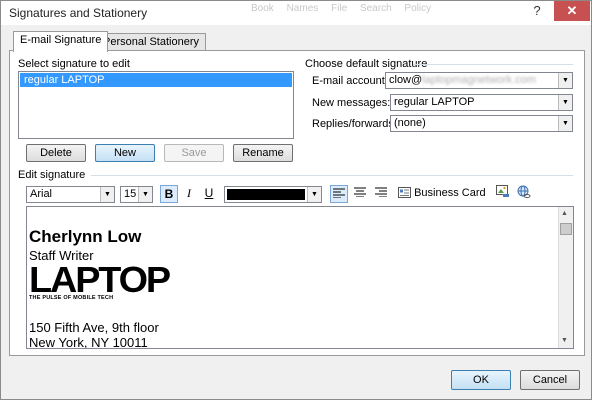 The width and height of the screenshot is (592, 400). I want to click on cancel-button: Cancel, so click(550, 380).